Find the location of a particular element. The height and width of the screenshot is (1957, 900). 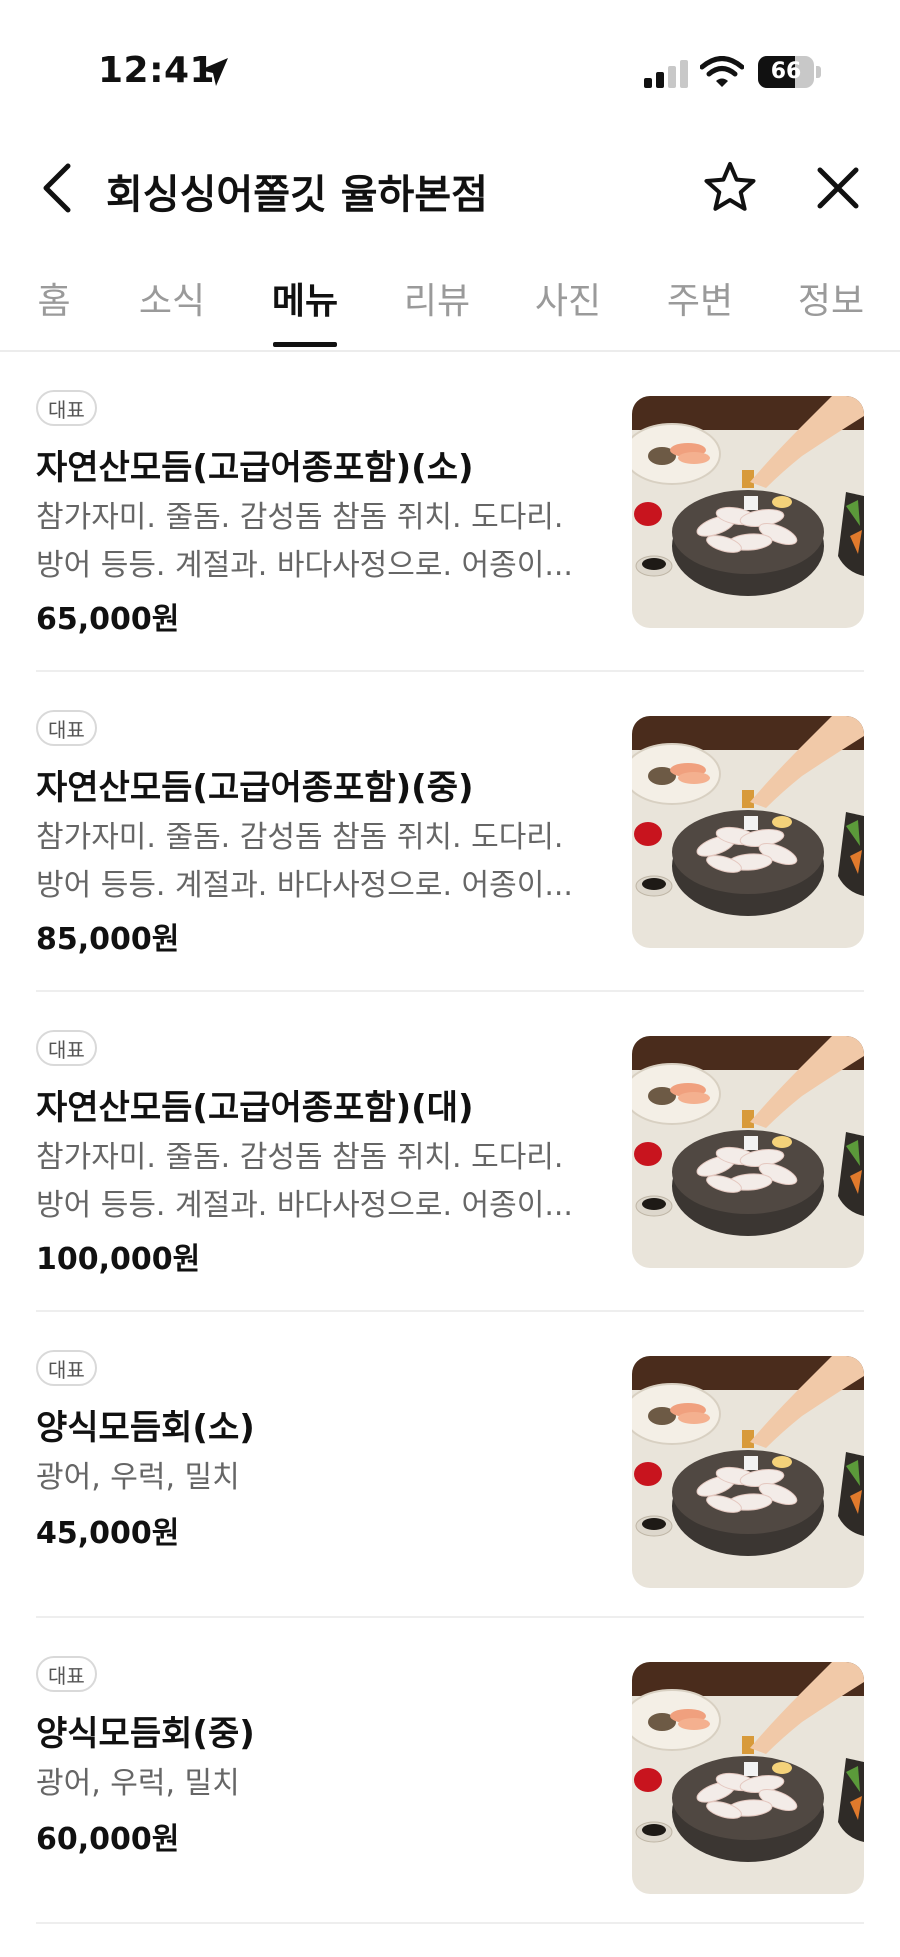

back-chevron-icon is located at coordinates (57, 188).